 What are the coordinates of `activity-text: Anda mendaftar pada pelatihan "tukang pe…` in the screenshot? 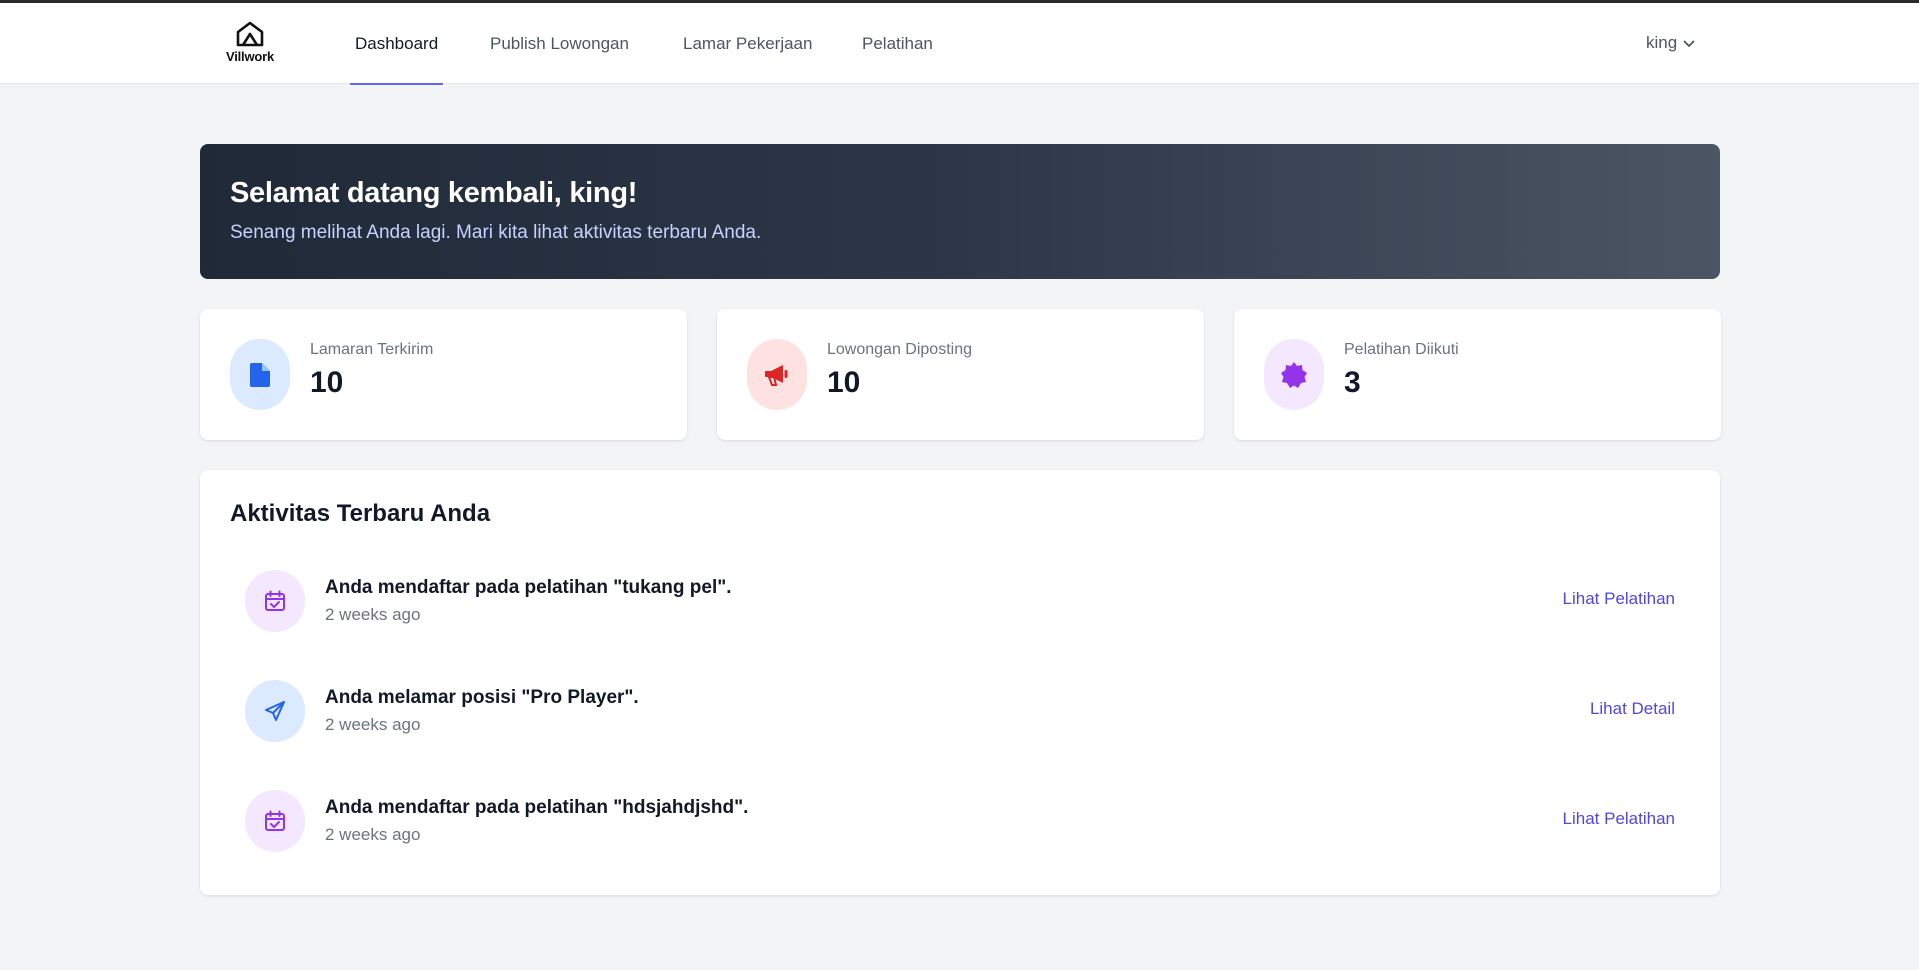 It's located at (528, 587).